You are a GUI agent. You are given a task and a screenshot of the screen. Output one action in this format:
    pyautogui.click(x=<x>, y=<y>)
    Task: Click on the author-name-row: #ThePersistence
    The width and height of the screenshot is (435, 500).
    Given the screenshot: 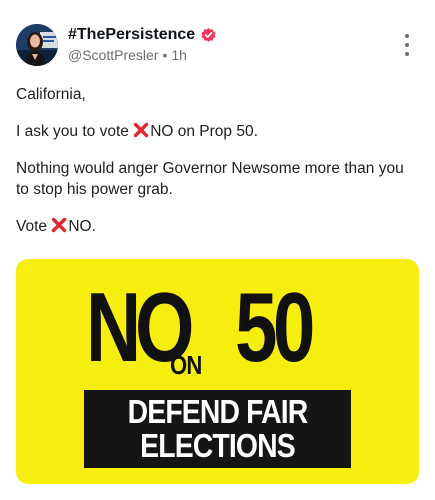 What is the action you would take?
    pyautogui.click(x=142, y=35)
    